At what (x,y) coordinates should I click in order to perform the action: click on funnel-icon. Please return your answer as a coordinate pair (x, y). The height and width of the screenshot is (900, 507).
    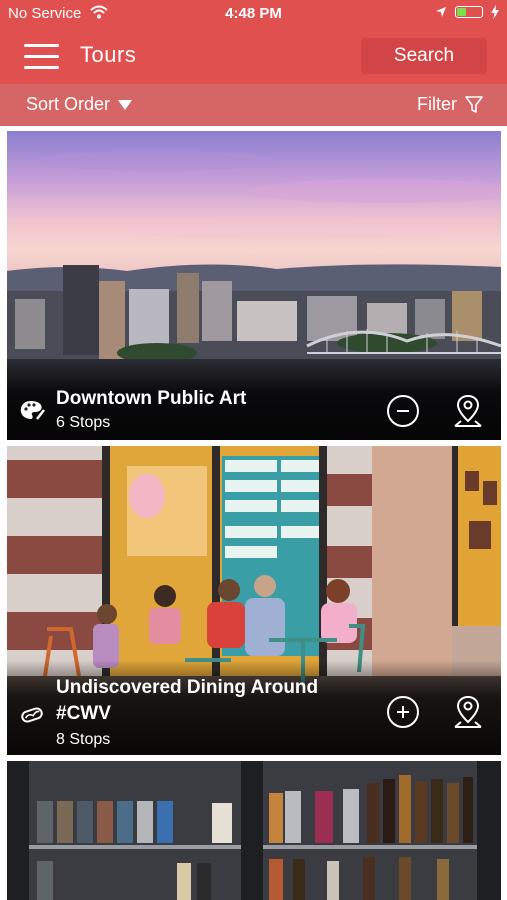
    Looking at the image, I should click on (474, 104).